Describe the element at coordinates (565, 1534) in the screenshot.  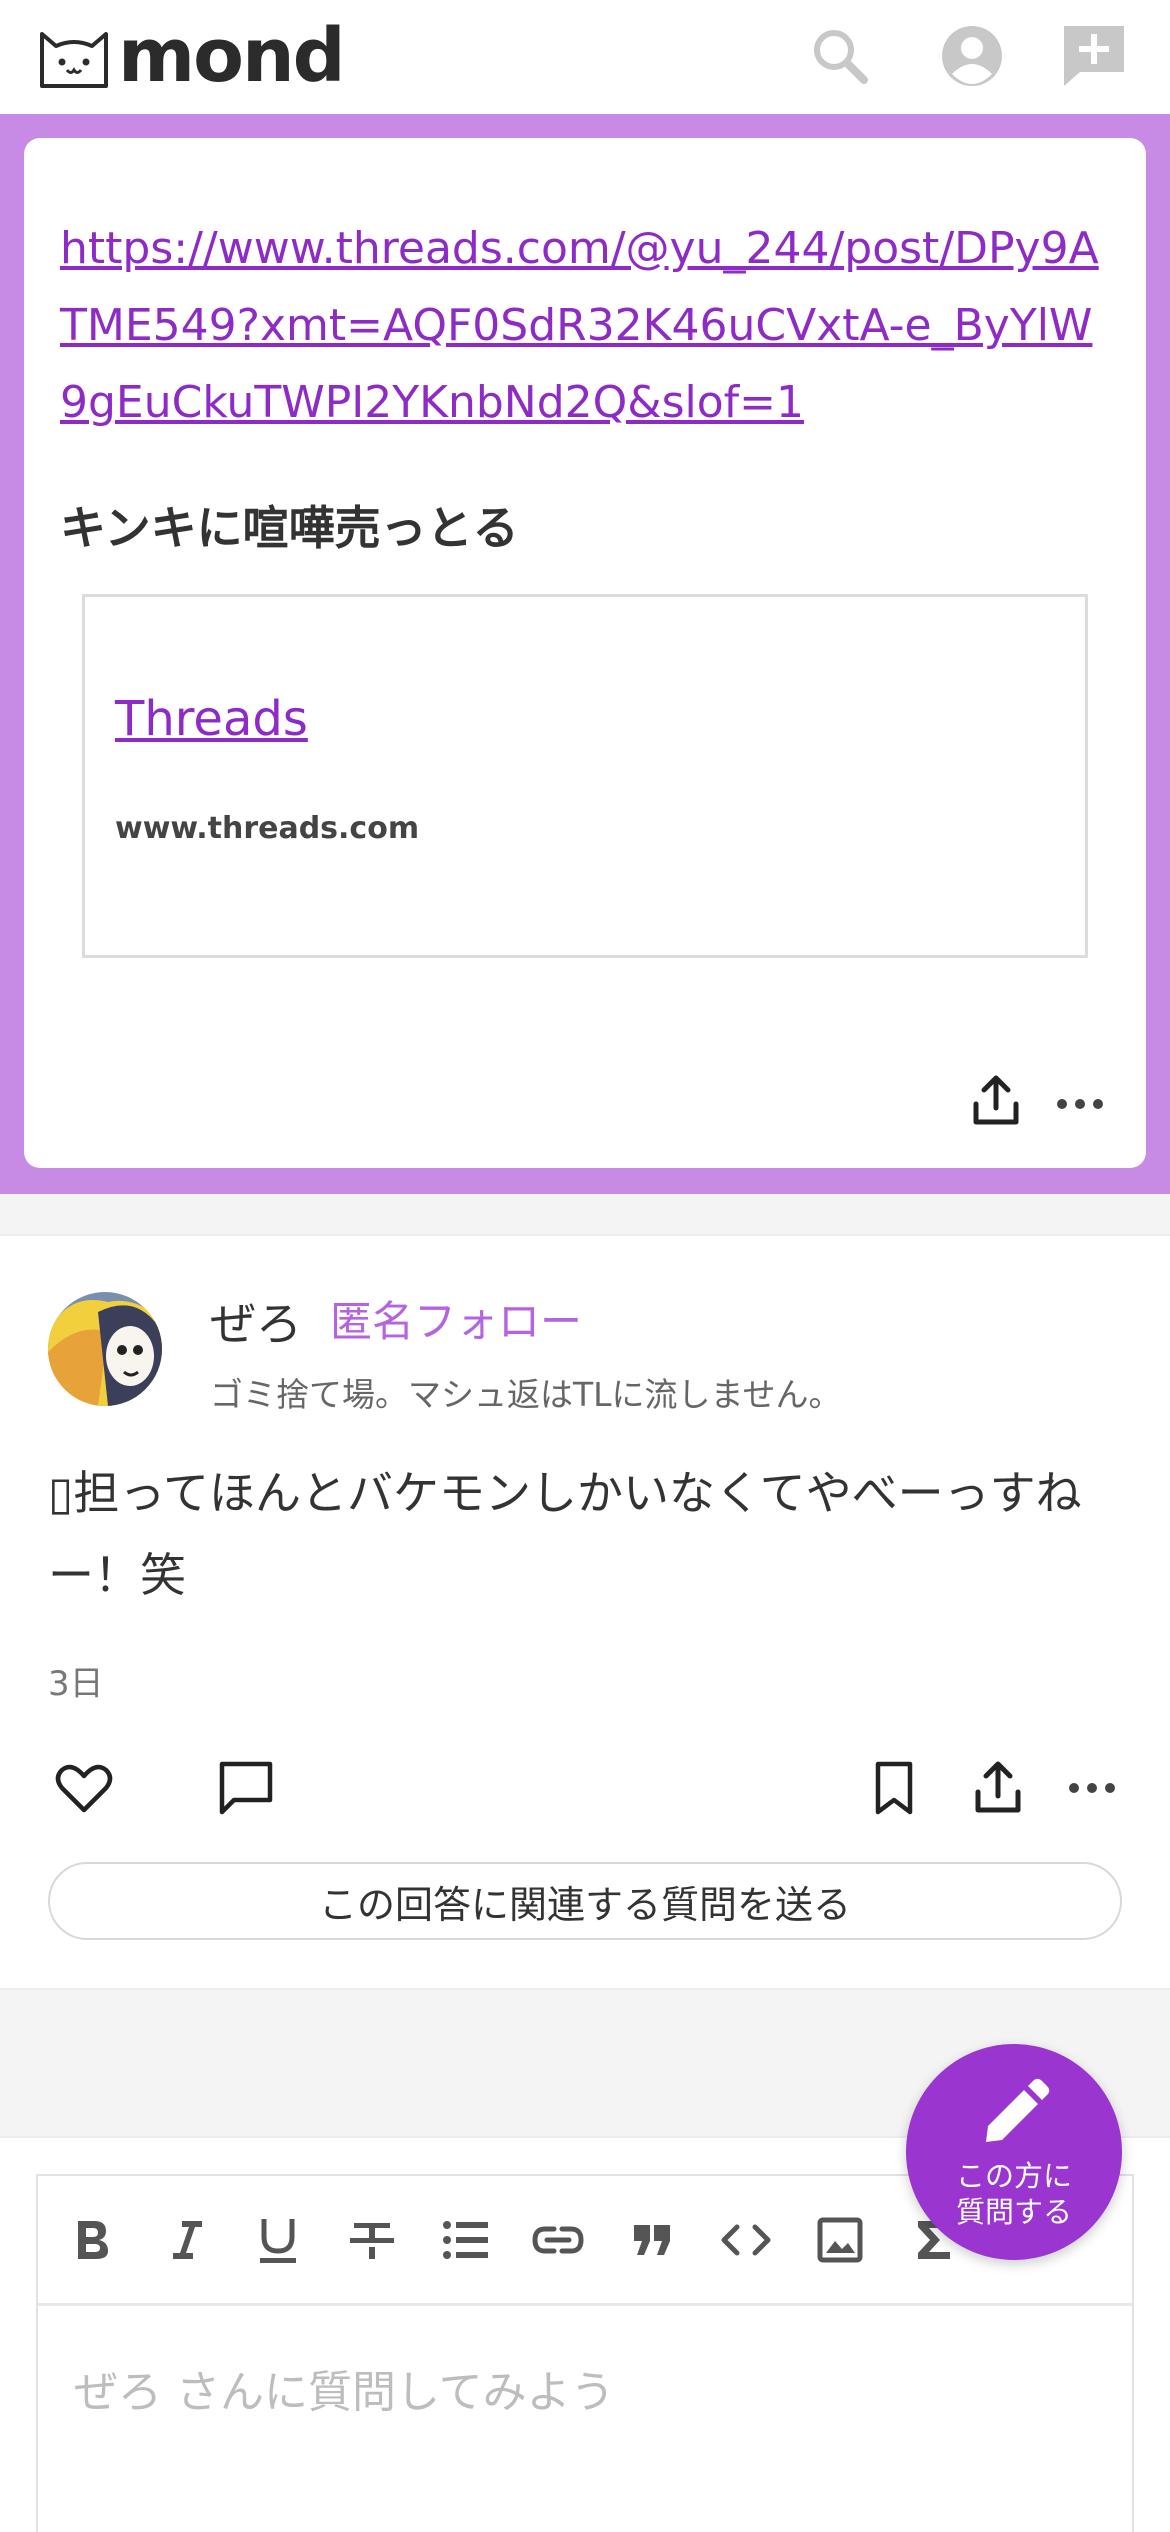
I see `answer-body: ▯担ってほんとバケモンしかいなくてやべーっすねー！笑` at that location.